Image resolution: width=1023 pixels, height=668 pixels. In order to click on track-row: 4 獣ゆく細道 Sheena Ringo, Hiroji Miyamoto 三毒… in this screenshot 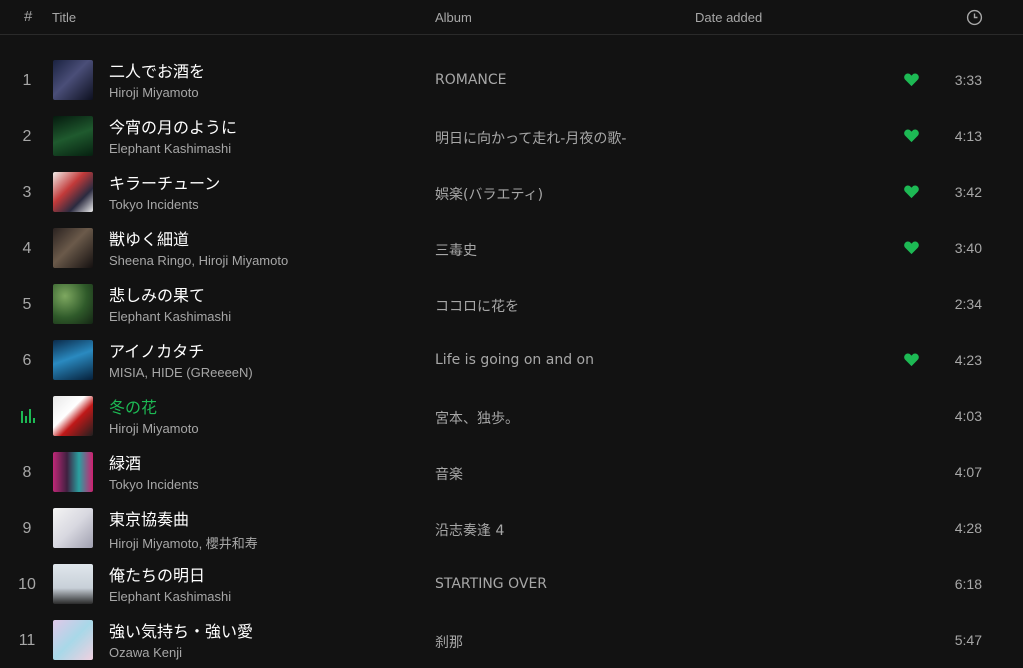, I will do `click(511, 248)`.